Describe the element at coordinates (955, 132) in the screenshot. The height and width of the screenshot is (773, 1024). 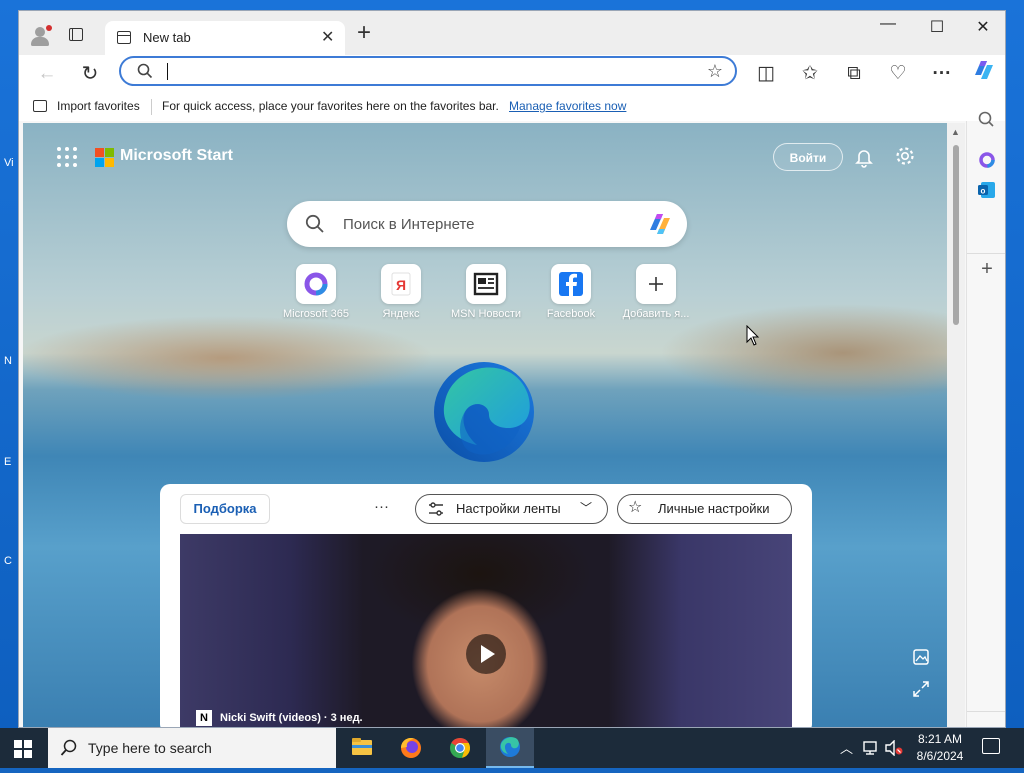
I see `scroll-up-icon: ▲` at that location.